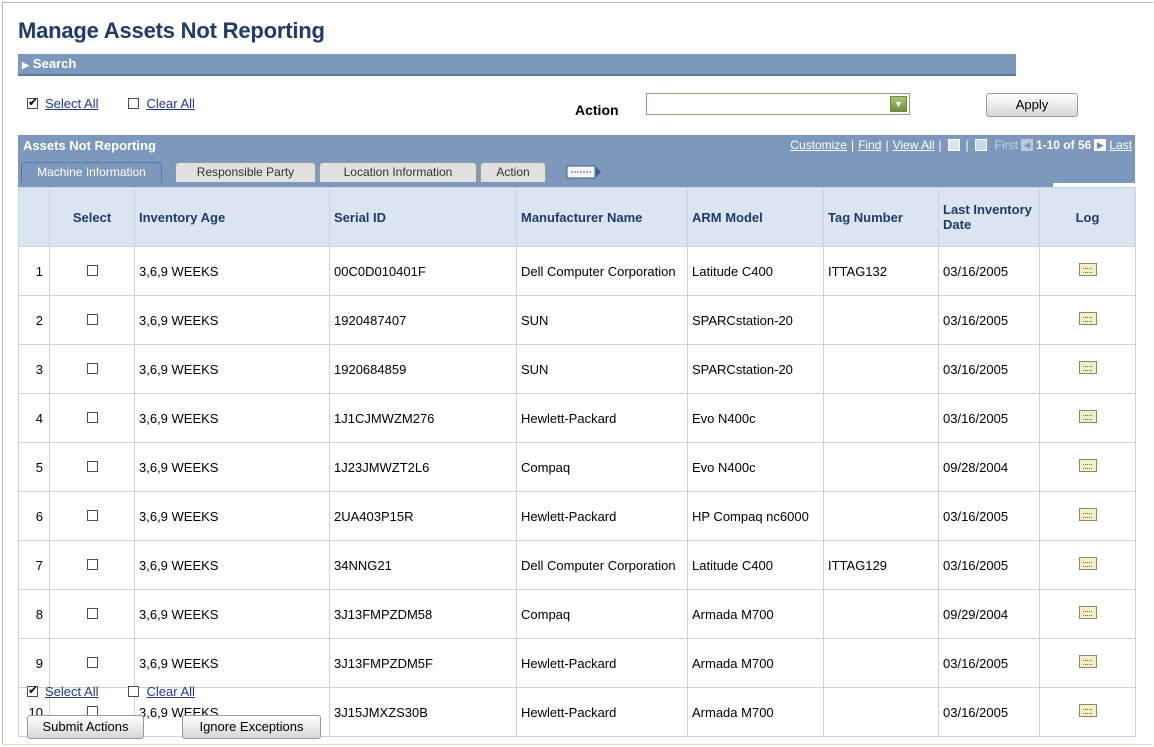  What do you see at coordinates (34, 467) in the screenshot?
I see `row-number: 5` at bounding box center [34, 467].